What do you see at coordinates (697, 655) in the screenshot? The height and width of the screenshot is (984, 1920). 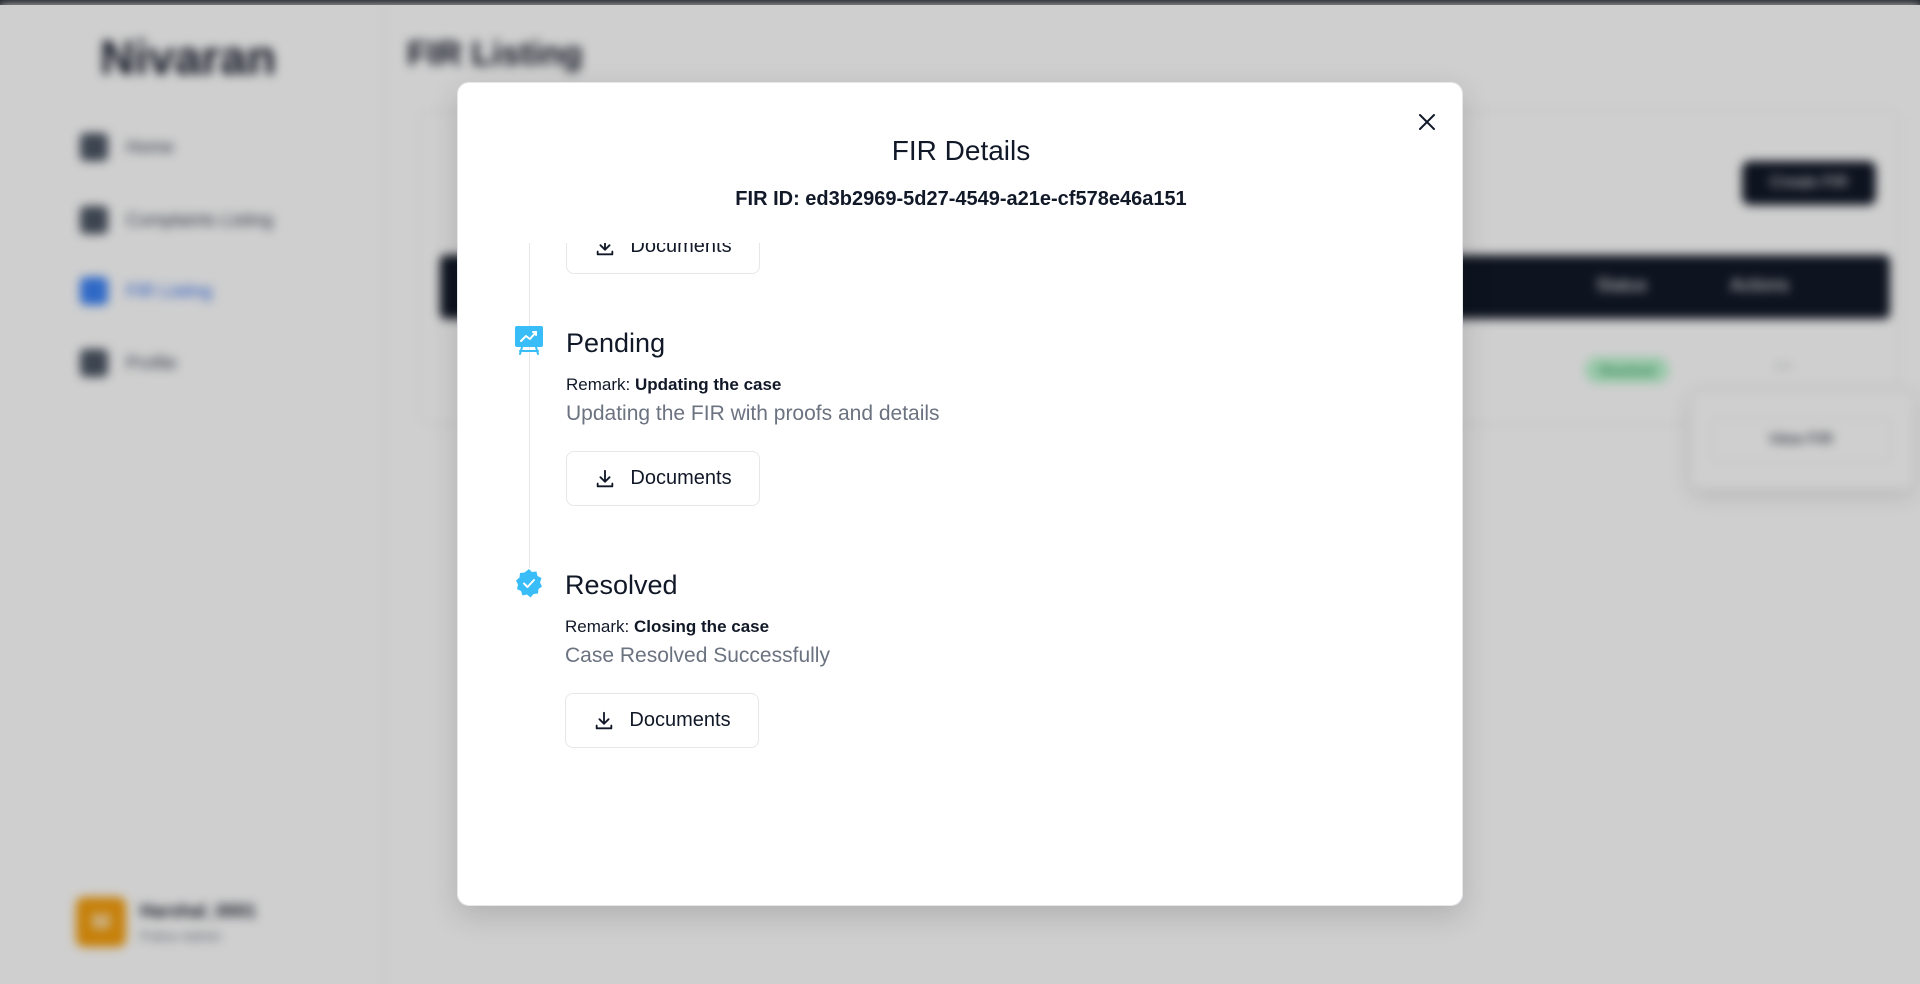 I see `step-description: Case Resolved Successfully` at bounding box center [697, 655].